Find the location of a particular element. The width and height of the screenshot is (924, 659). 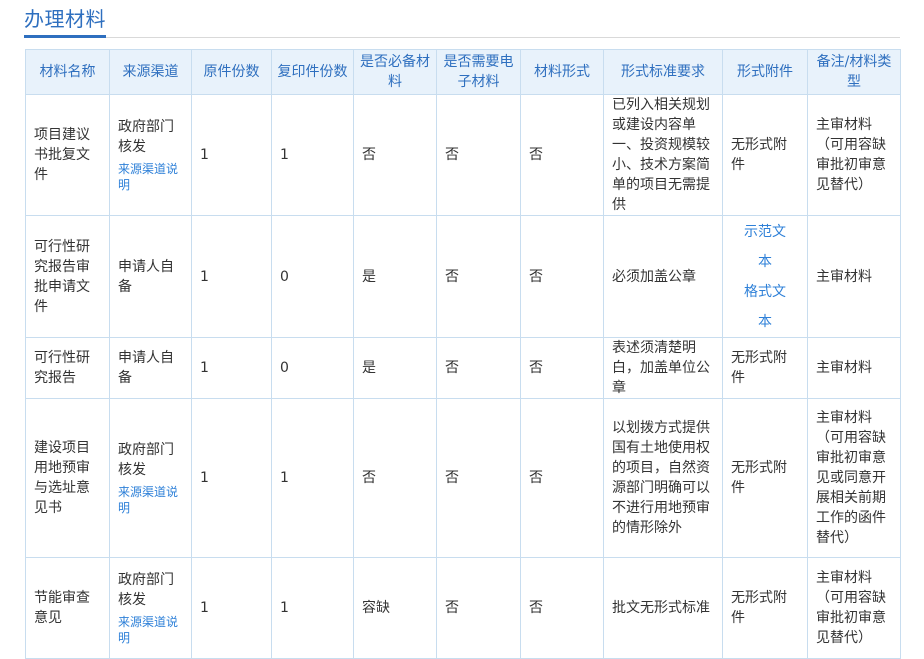

header-required: 是否必备材料 is located at coordinates (395, 72).